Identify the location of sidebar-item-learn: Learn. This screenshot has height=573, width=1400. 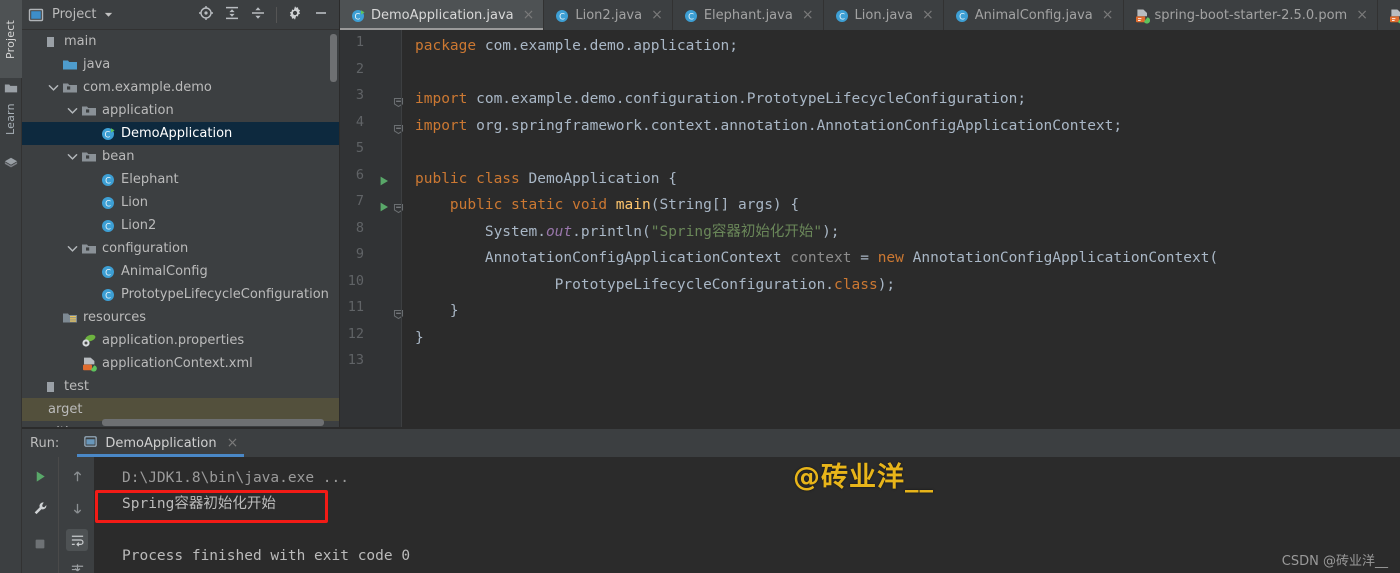
(11, 119).